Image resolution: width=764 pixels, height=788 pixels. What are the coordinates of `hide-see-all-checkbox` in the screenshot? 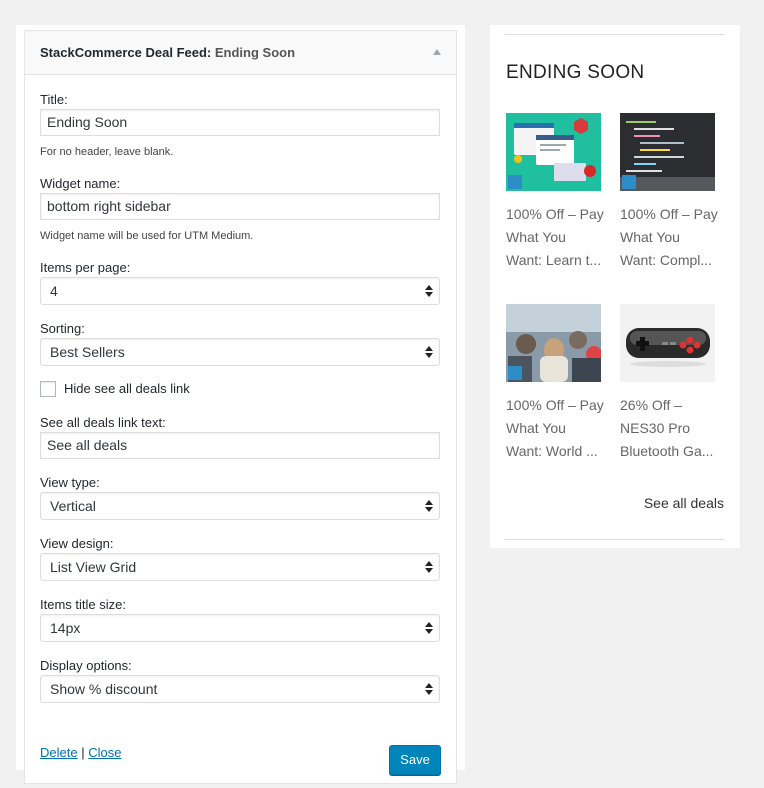 It's located at (48, 389).